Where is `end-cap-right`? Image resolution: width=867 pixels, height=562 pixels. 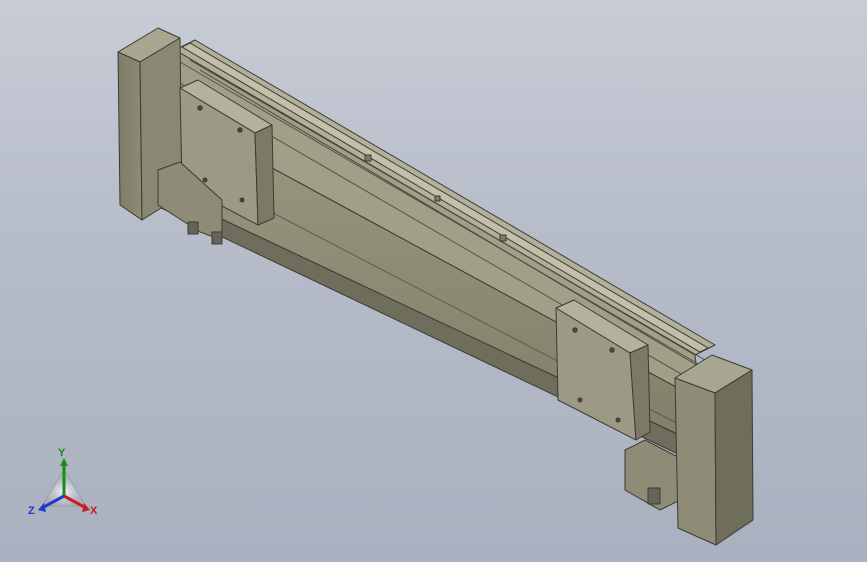 end-cap-right is located at coordinates (714, 450).